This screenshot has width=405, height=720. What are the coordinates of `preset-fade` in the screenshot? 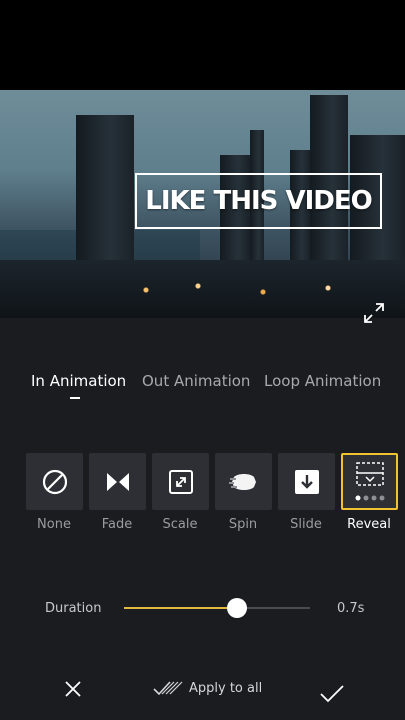 It's located at (117, 481).